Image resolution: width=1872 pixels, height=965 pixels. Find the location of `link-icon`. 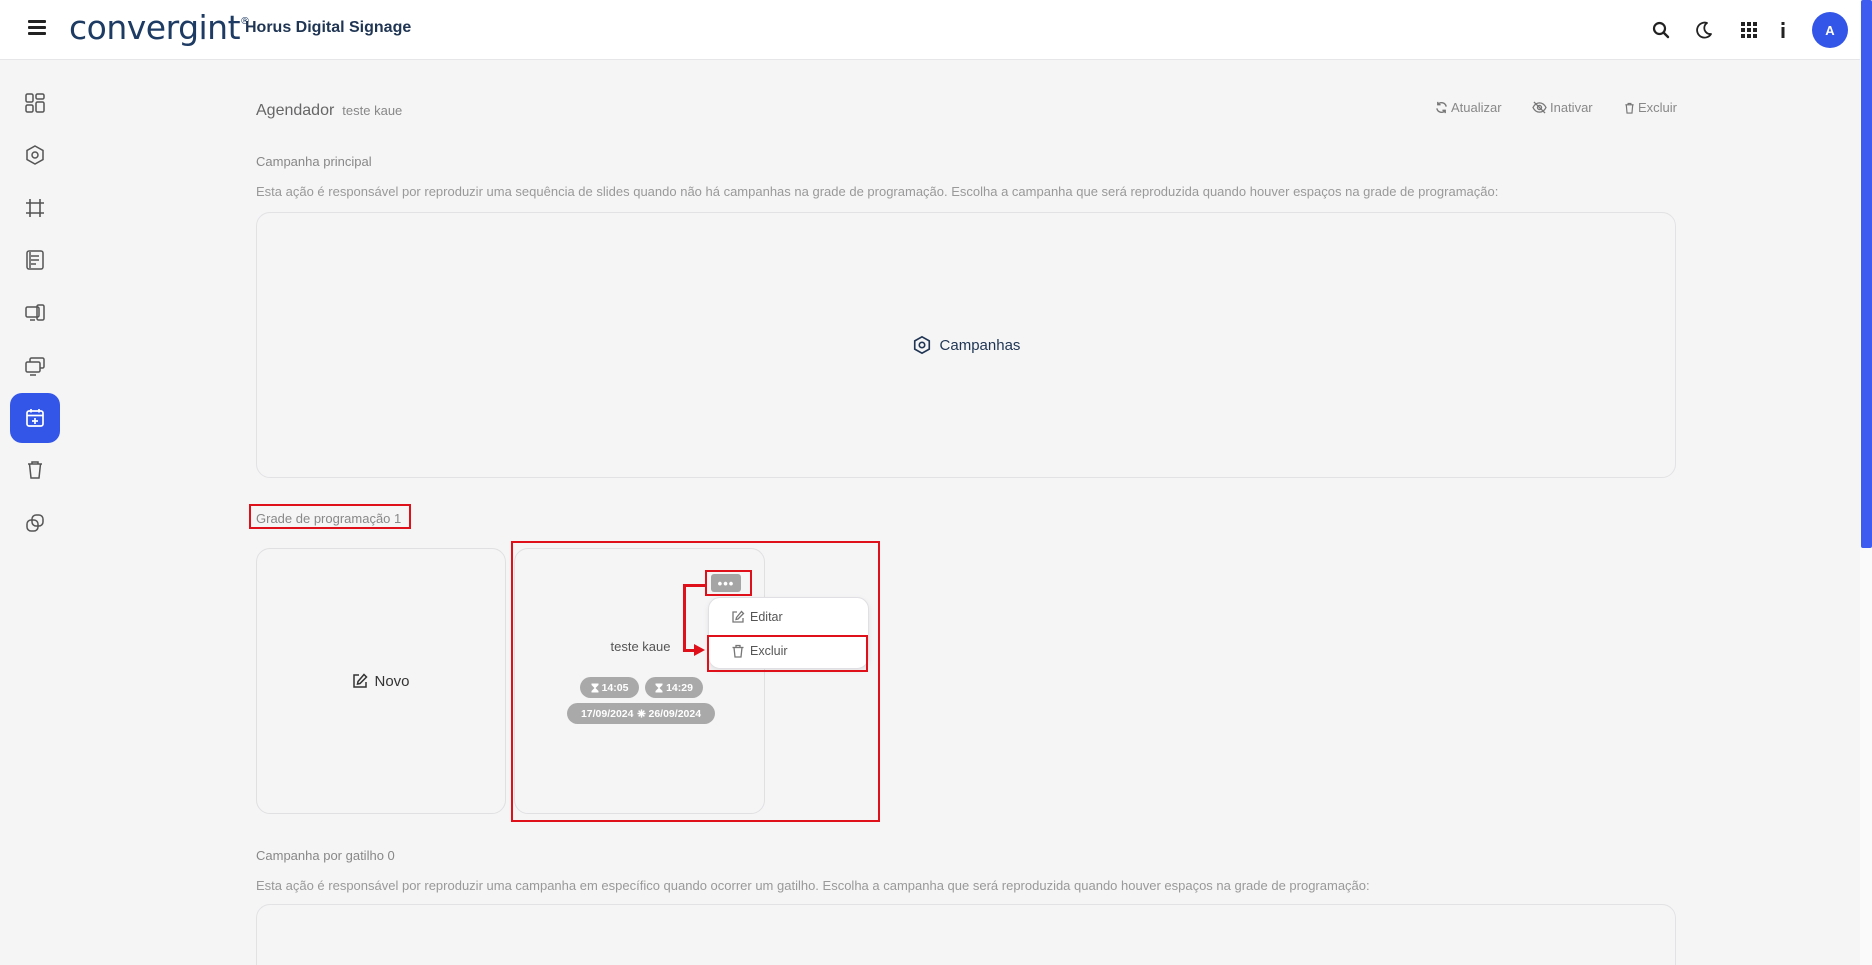

link-icon is located at coordinates (35, 523).